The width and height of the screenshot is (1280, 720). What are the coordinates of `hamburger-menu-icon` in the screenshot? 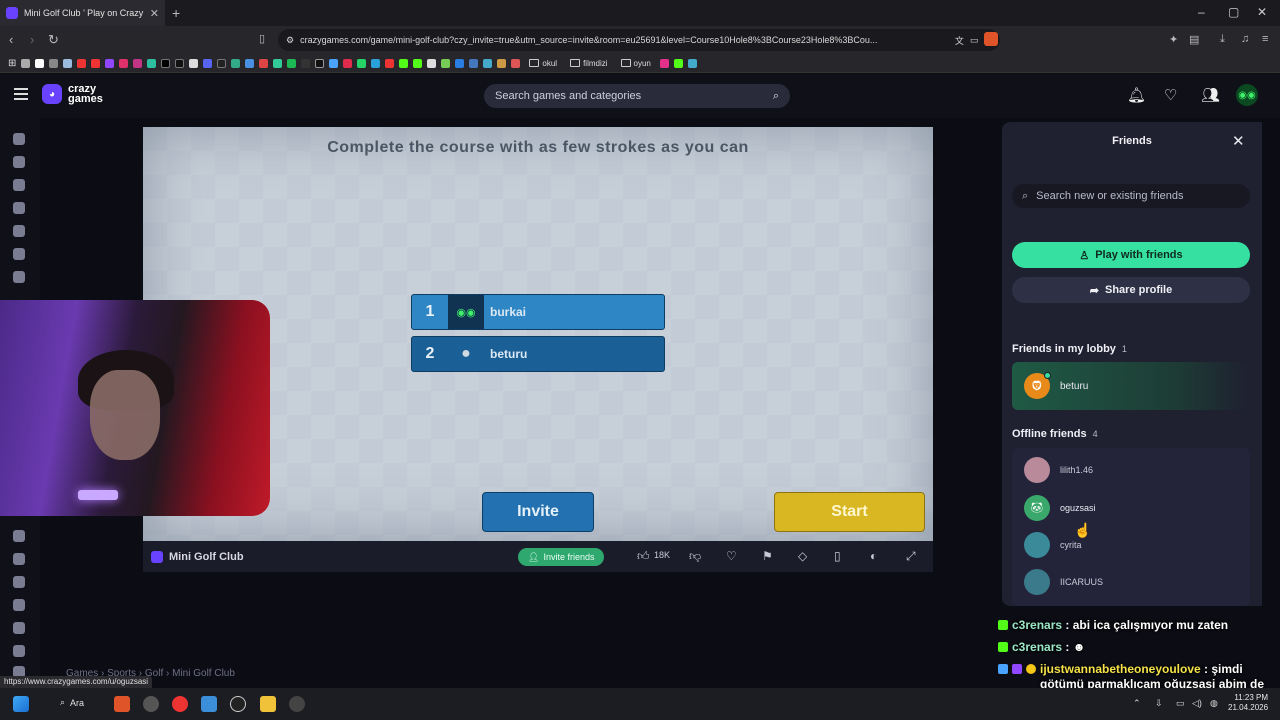 It's located at (21, 95).